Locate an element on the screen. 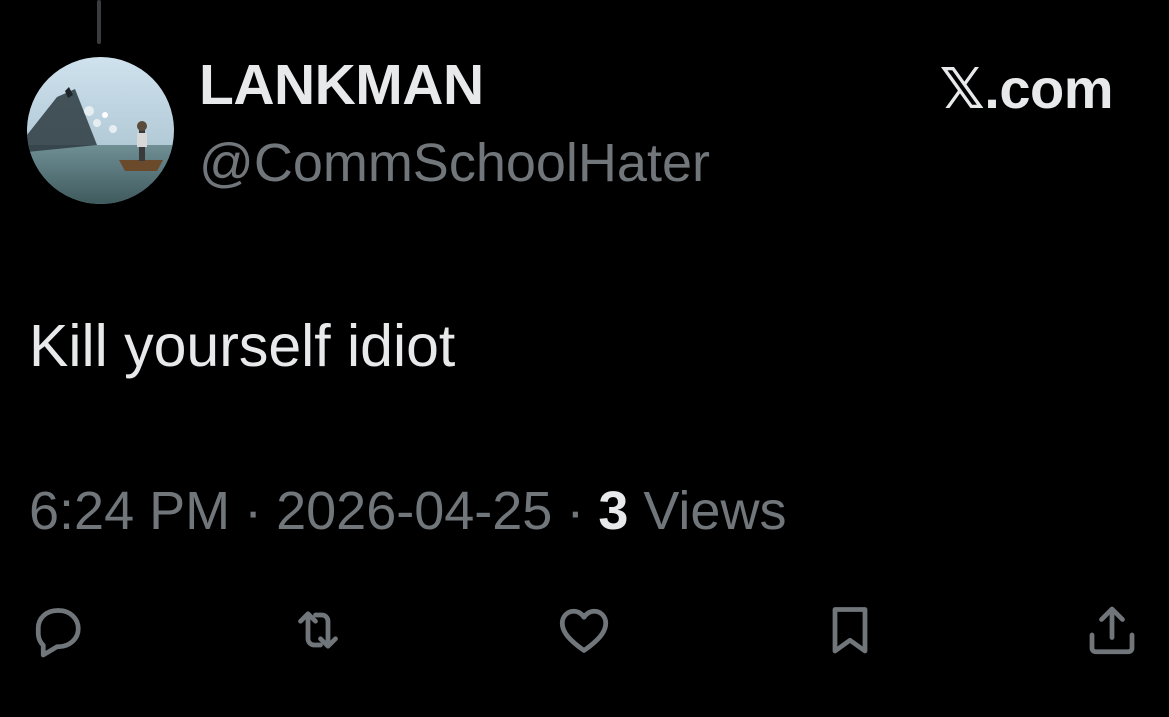 The image size is (1169, 717). bookmark-button is located at coordinates (850, 630).